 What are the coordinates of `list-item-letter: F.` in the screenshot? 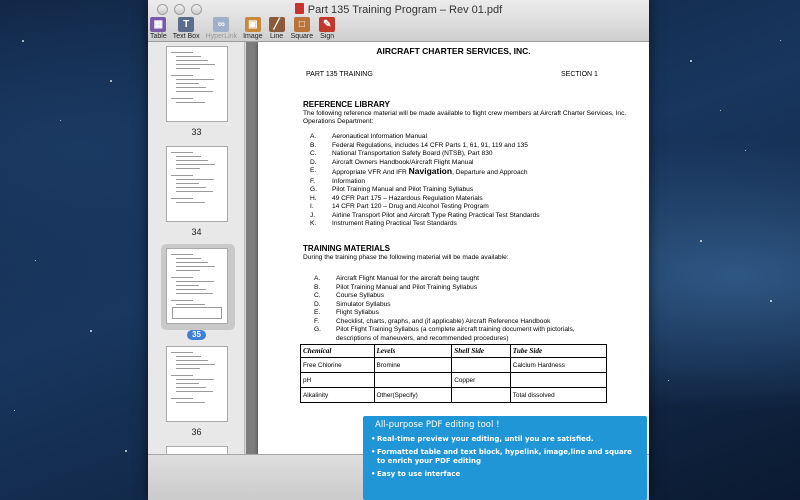 It's located at (313, 181).